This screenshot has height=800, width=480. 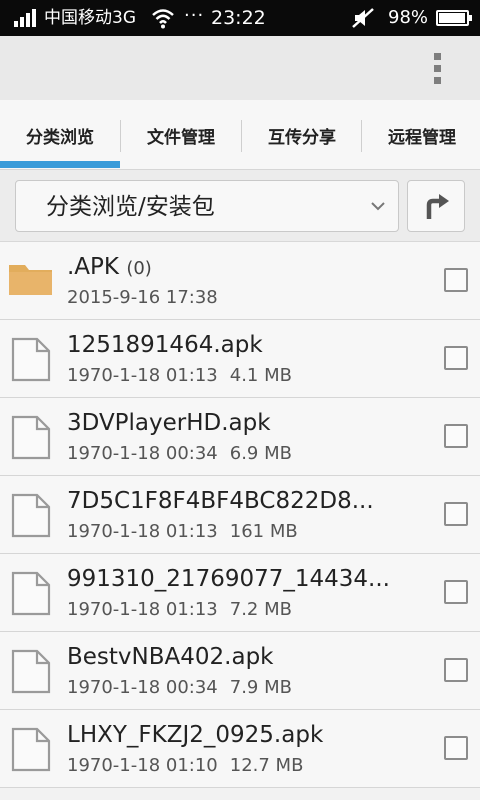 What do you see at coordinates (240, 359) in the screenshot?
I see `file-row: 1251891464.apk 1970-1-18 01:13 4.1 MB` at bounding box center [240, 359].